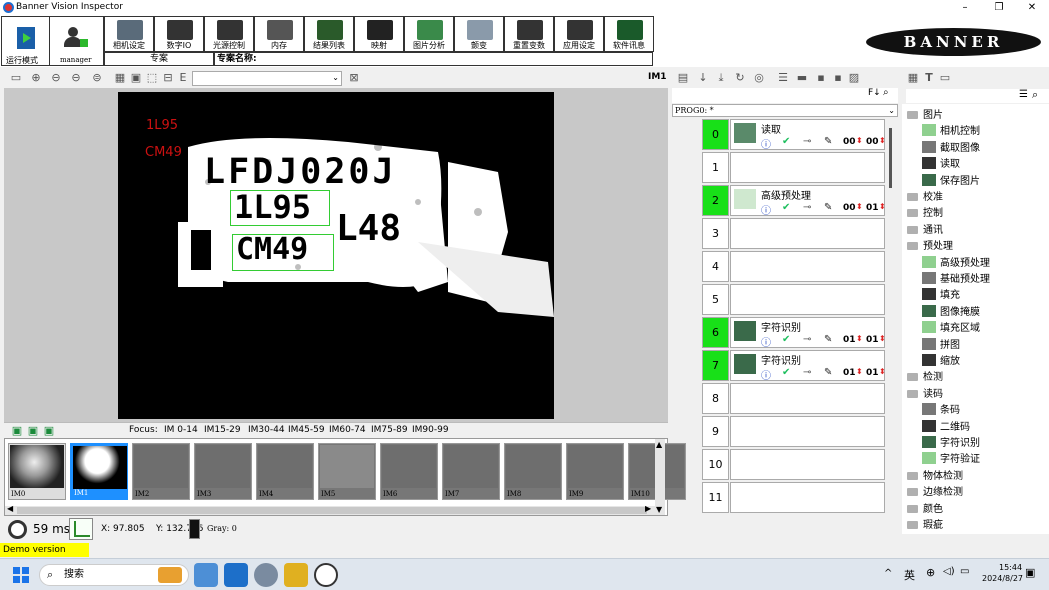  Describe the element at coordinates (97, 78) in the screenshot. I see `zoom-reset-icon: ⊜` at that location.